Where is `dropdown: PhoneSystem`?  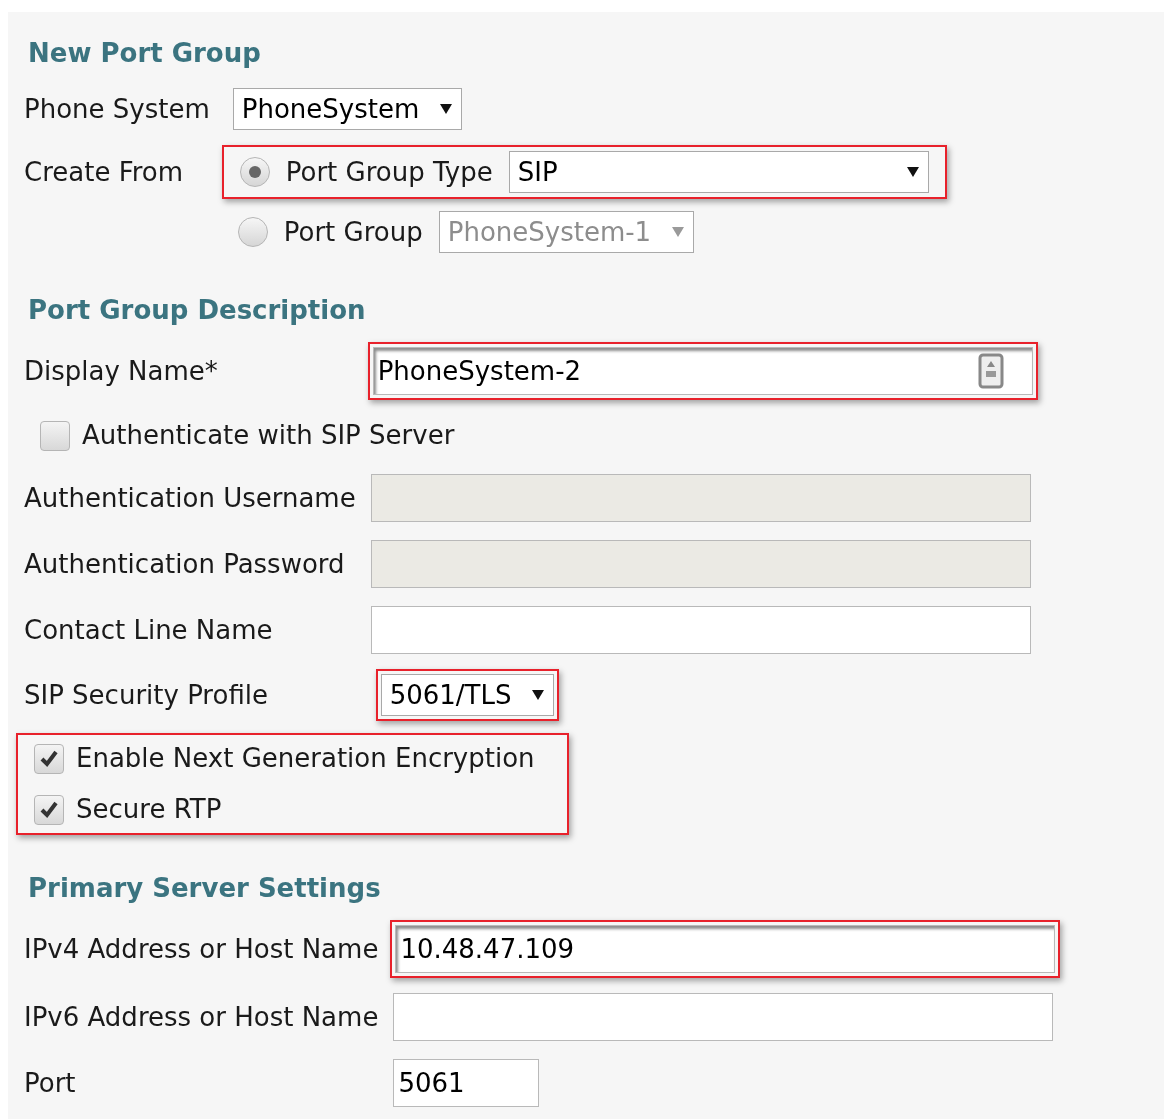 dropdown: PhoneSystem is located at coordinates (347, 109).